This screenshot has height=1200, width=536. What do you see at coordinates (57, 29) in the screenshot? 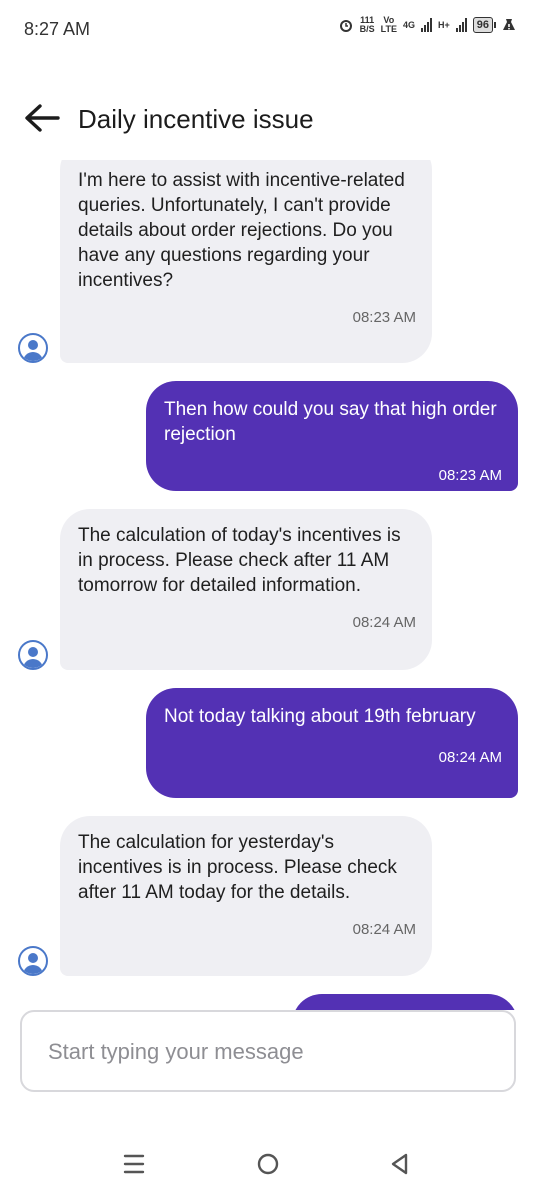
I see `status-time: 8:27 AM` at bounding box center [57, 29].